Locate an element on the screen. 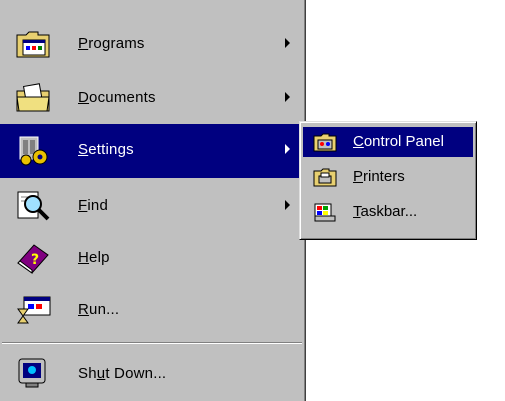 The height and width of the screenshot is (401, 505). shutdown-computer-icon is located at coordinates (32, 373).